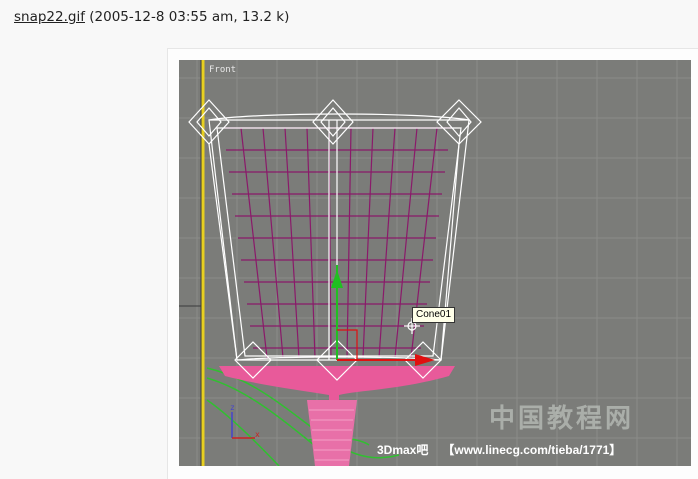  I want to click on axis-z-label: z, so click(232, 407).